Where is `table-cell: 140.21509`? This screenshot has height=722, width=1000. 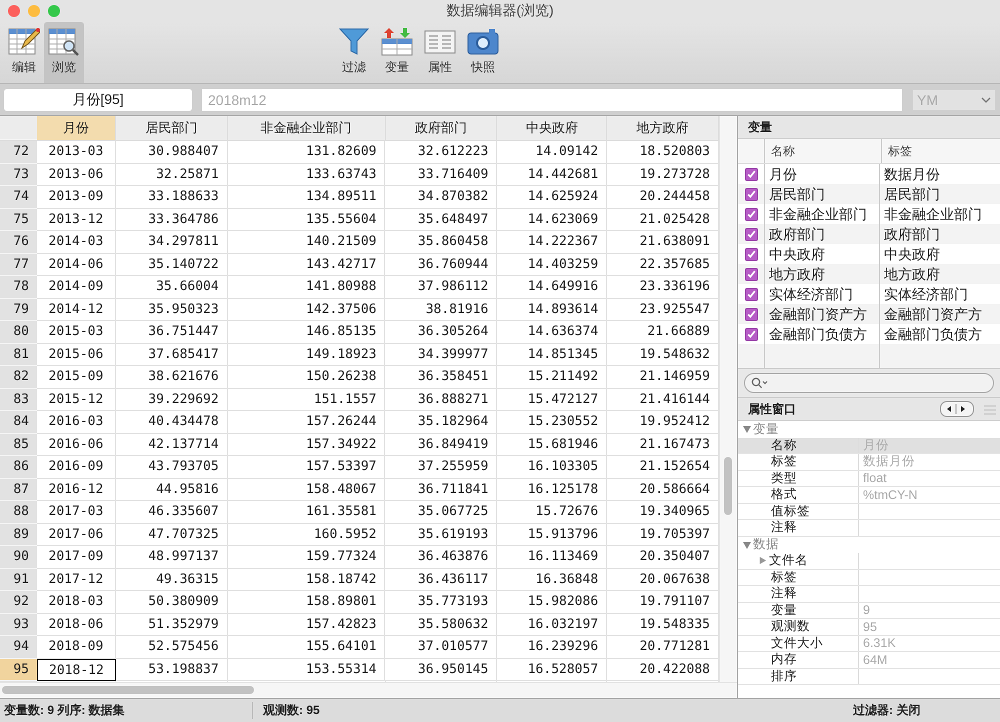 table-cell: 140.21509 is located at coordinates (307, 242).